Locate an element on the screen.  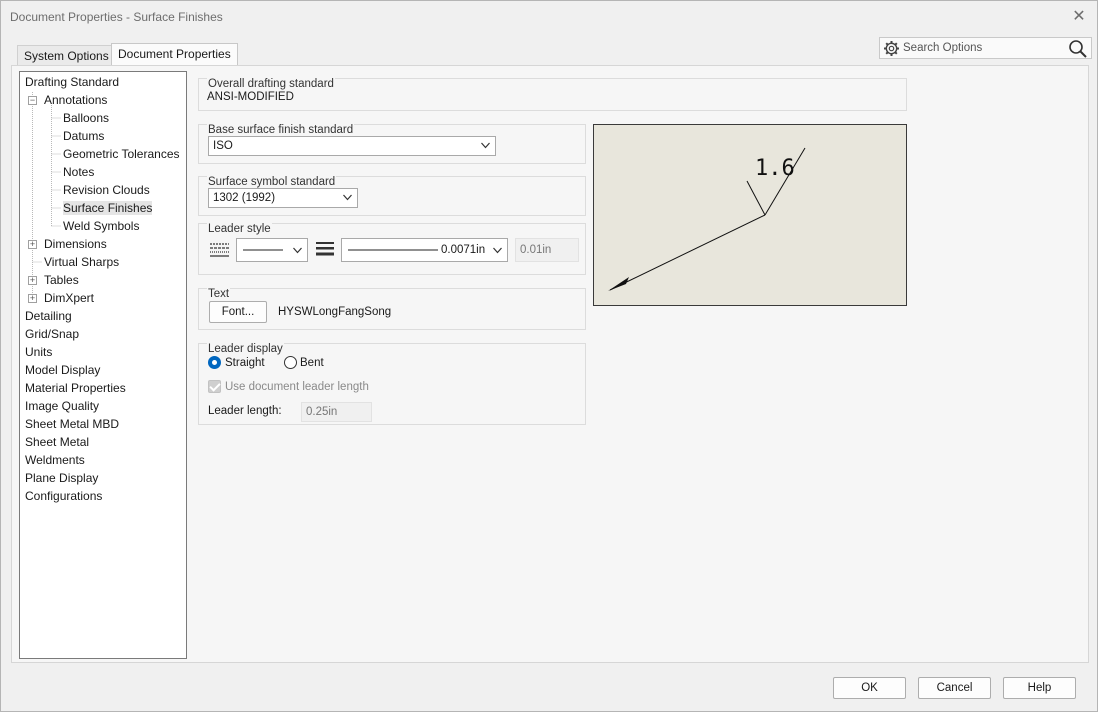
tree-item-units: Units is located at coordinates (38, 352).